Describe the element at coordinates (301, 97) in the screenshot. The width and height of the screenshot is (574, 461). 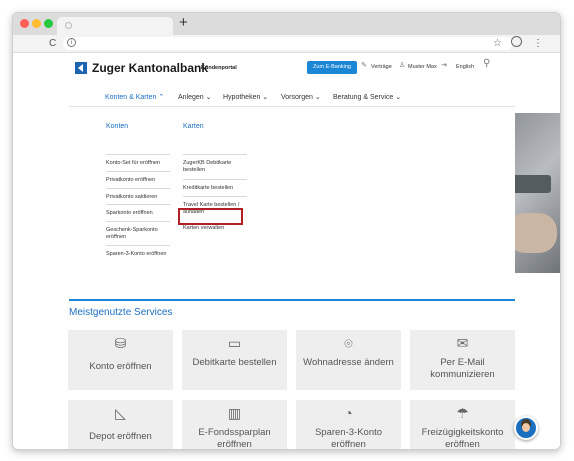
I see `nav-vorsorgen: Vorsorgen ⌄` at that location.